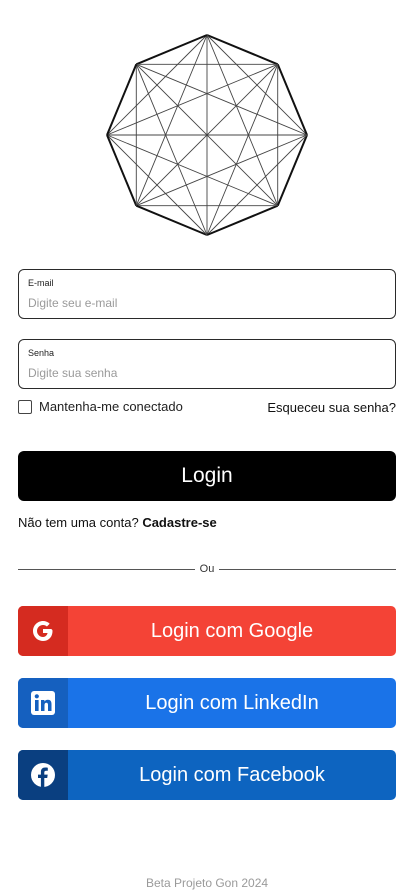 Image resolution: width=414 pixels, height=896 pixels. I want to click on divider-line-left, so click(106, 569).